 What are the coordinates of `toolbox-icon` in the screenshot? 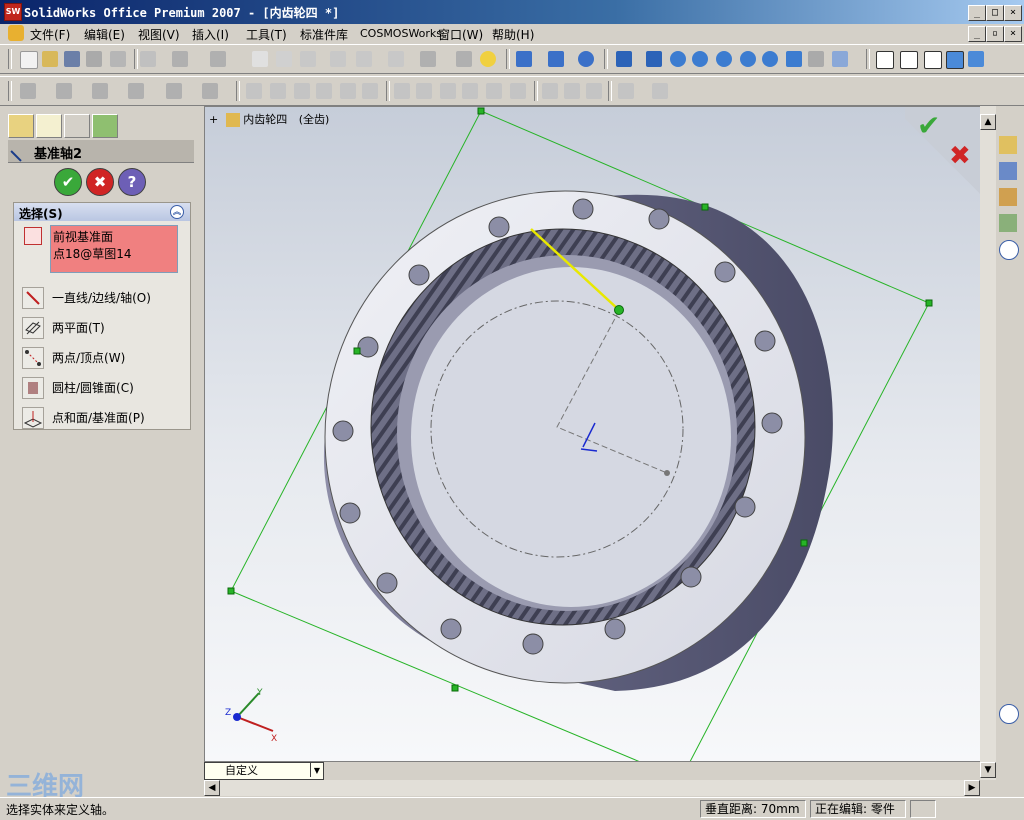 It's located at (396, 59).